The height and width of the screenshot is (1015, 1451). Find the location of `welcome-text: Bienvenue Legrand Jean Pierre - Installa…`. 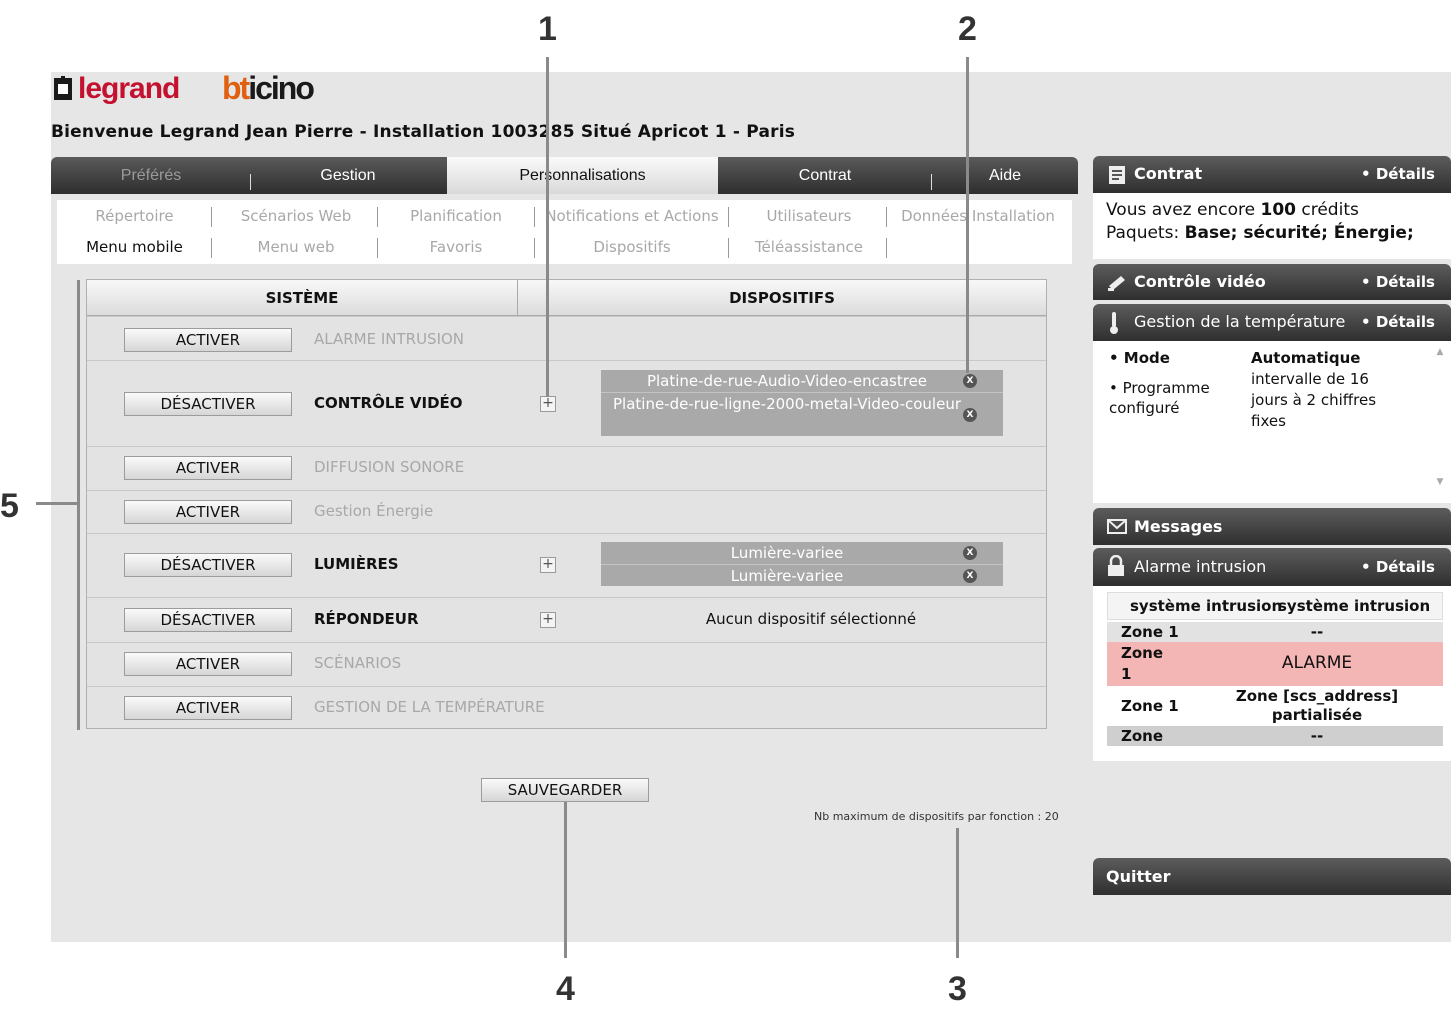

welcome-text: Bienvenue Legrand Jean Pierre - Installa… is located at coordinates (423, 132).